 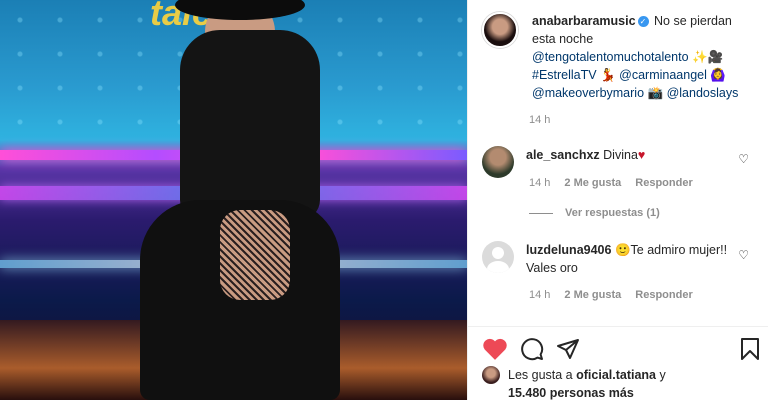 What do you see at coordinates (540, 120) in the screenshot?
I see `caption-timestamp: 14 h` at bounding box center [540, 120].